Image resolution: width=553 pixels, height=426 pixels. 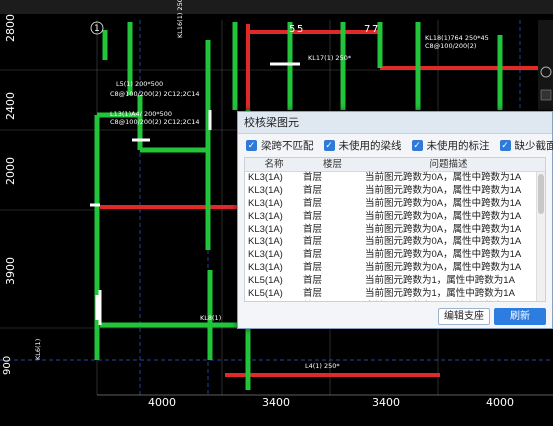 What do you see at coordinates (322, 366) in the screenshot?
I see `beam-label-l4: L4(1) 250*` at bounding box center [322, 366].